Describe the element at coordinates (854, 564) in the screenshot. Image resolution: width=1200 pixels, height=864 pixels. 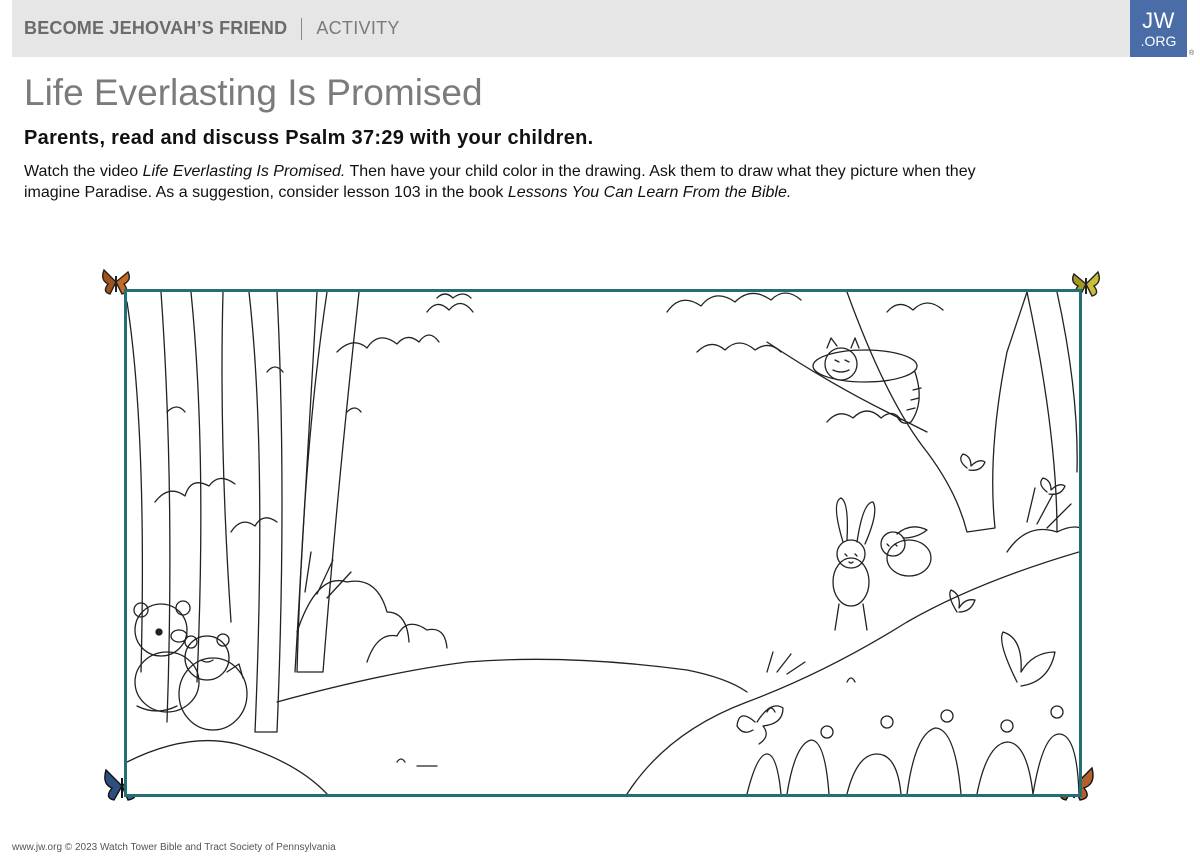
I see `rabbit-standing` at that location.